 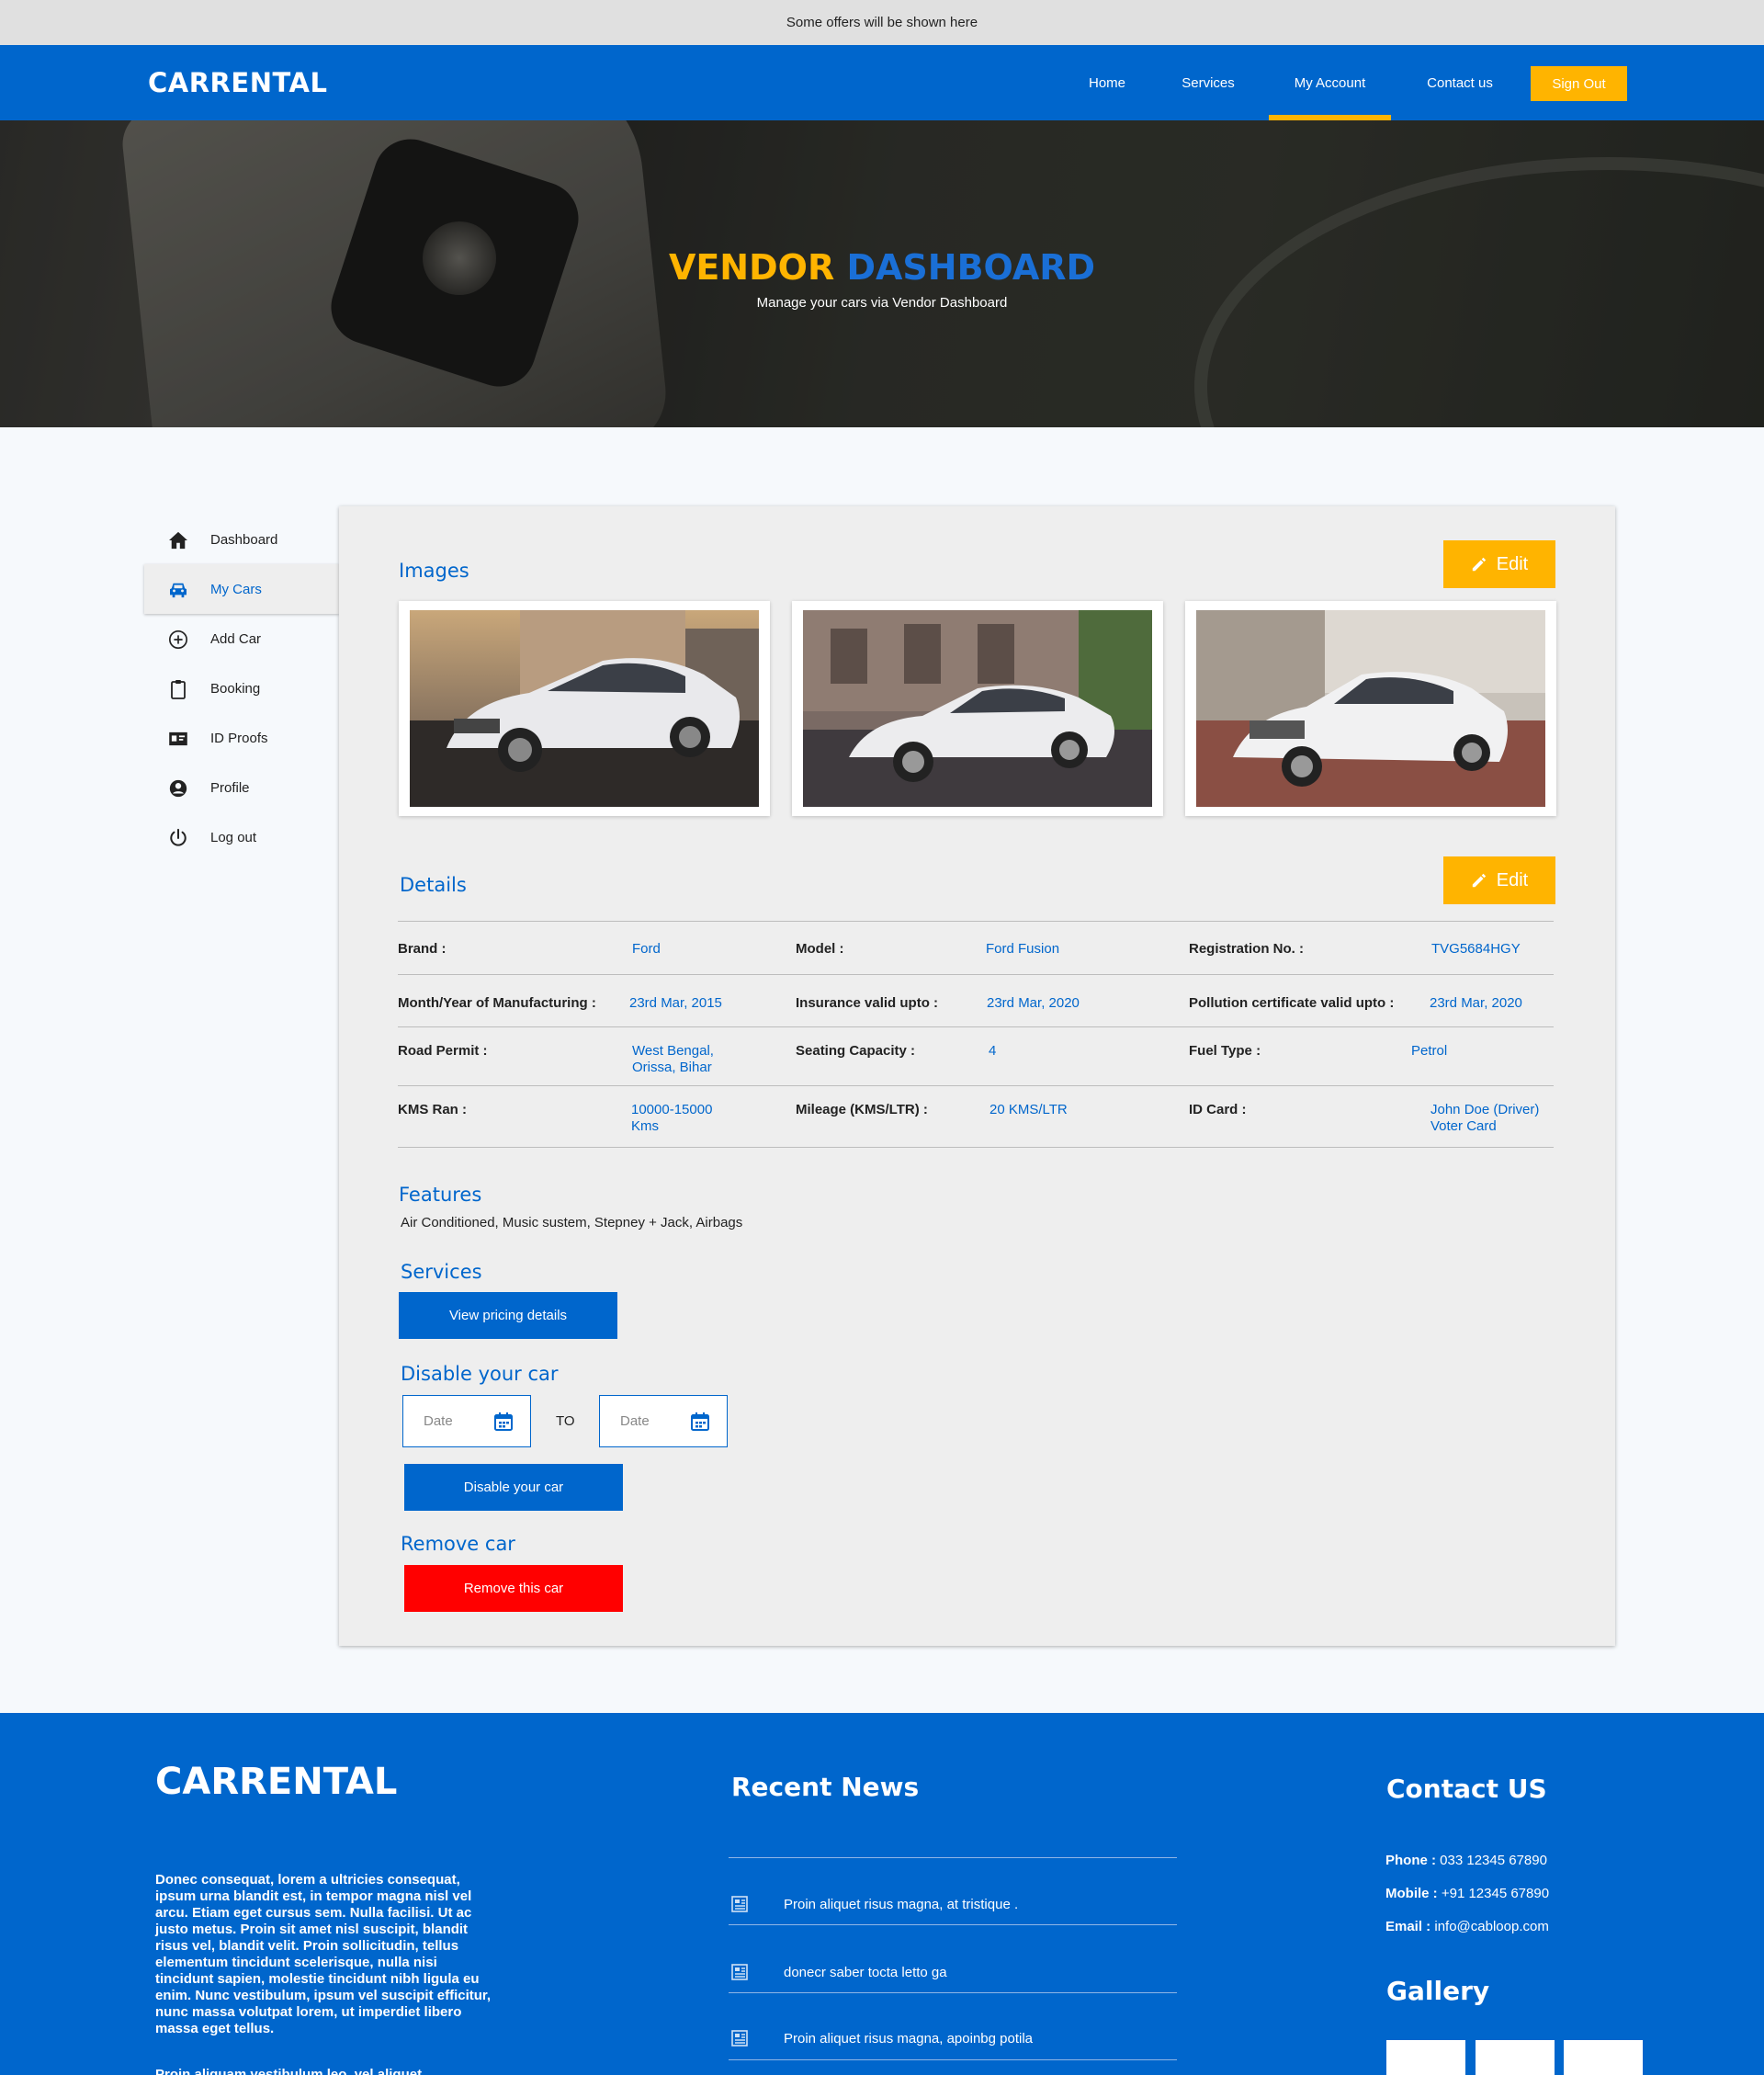 I want to click on services-title: Services, so click(x=441, y=1272).